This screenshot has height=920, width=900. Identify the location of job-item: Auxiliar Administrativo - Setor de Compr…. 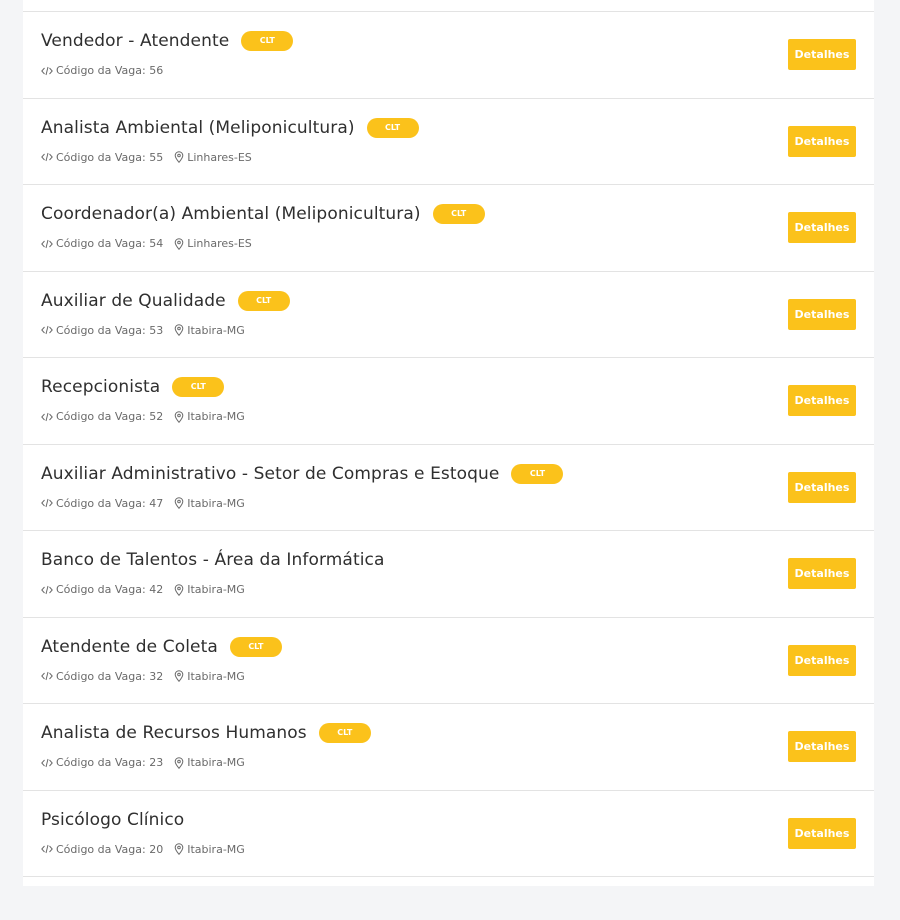
(448, 488).